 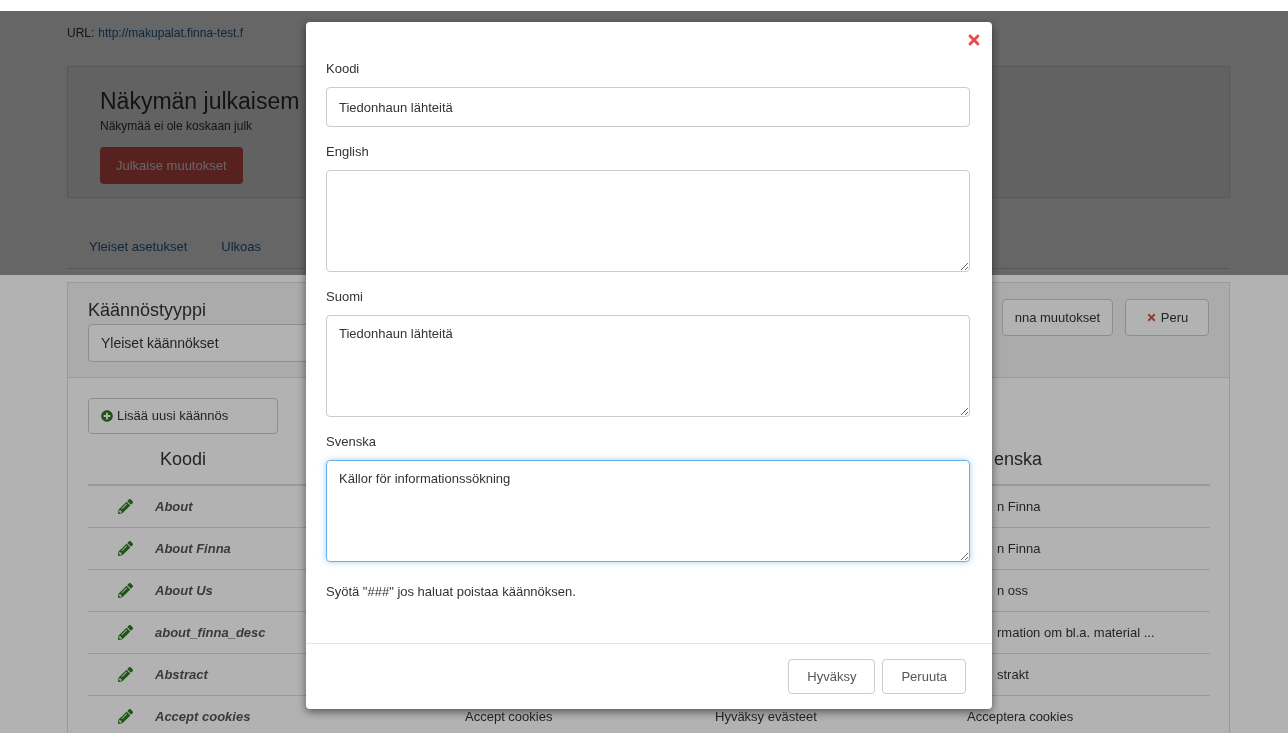 What do you see at coordinates (451, 592) in the screenshot?
I see `help-text: Syötä "###" jos haluat poistaa käännöksen.` at bounding box center [451, 592].